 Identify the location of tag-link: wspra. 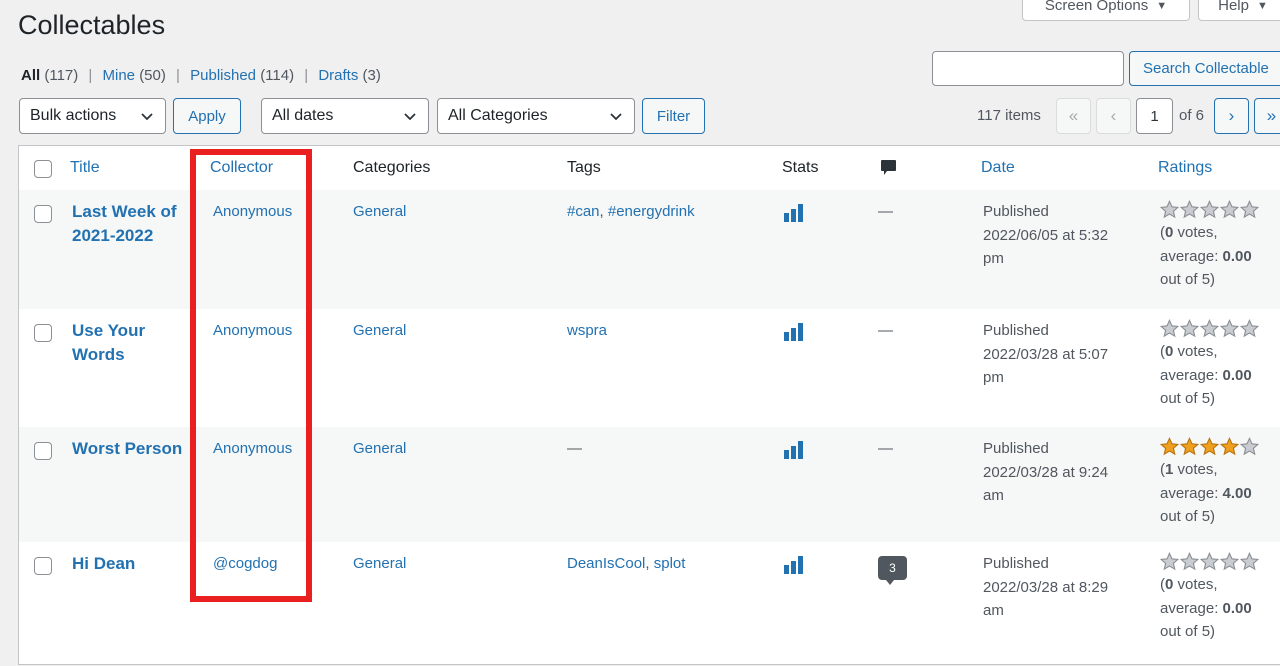
(587, 330).